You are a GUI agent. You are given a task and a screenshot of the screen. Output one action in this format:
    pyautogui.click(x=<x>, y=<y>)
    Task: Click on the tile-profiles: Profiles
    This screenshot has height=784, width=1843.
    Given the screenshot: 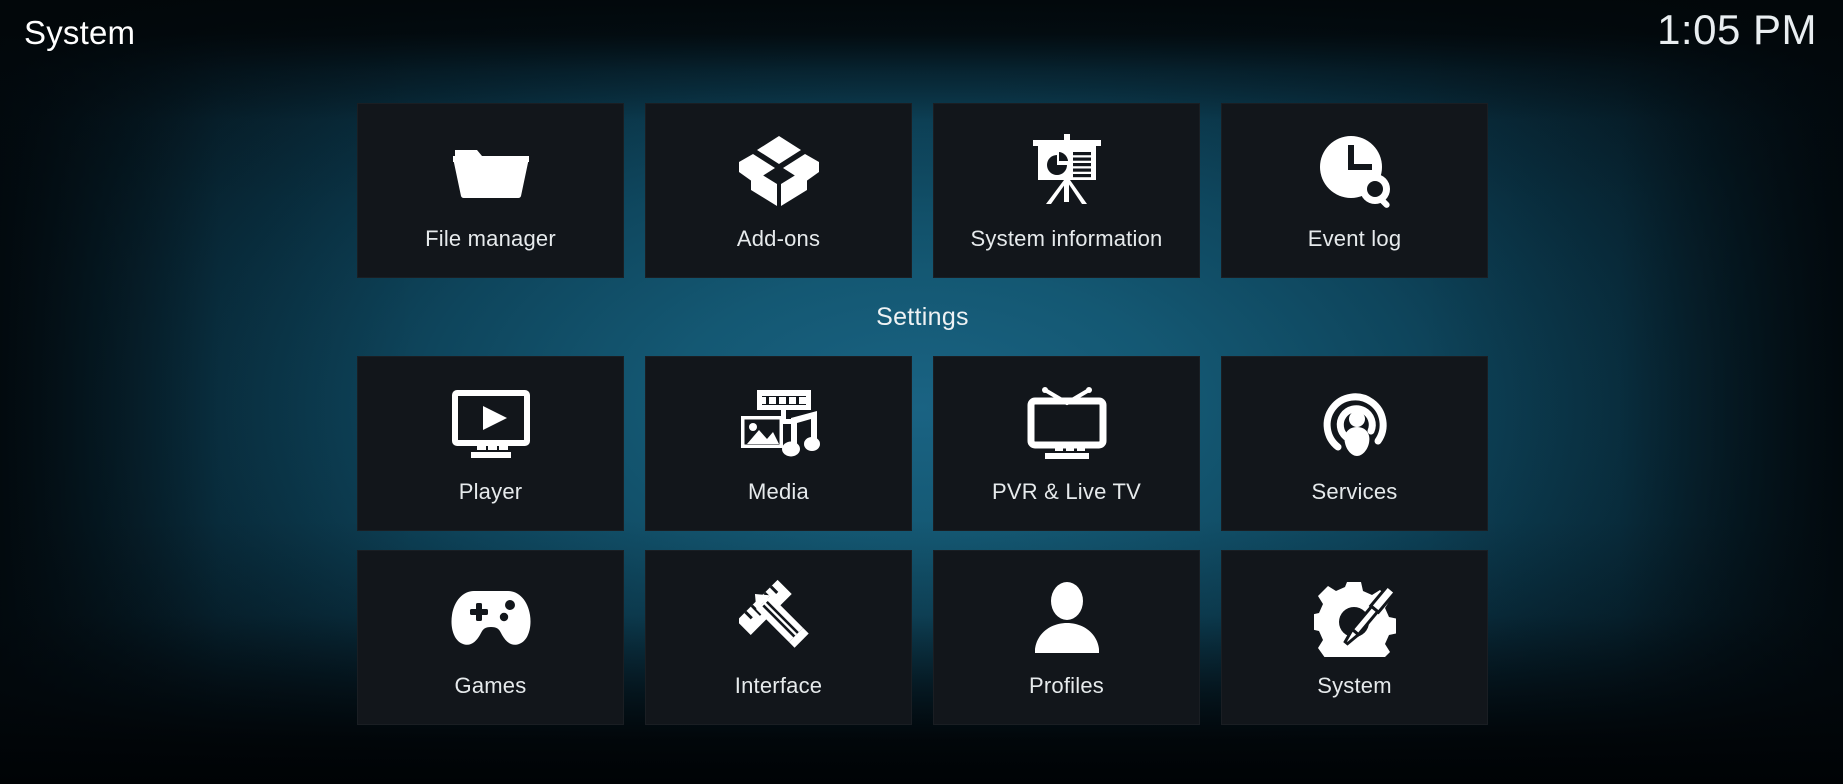 What is the action you would take?
    pyautogui.click(x=1066, y=637)
    